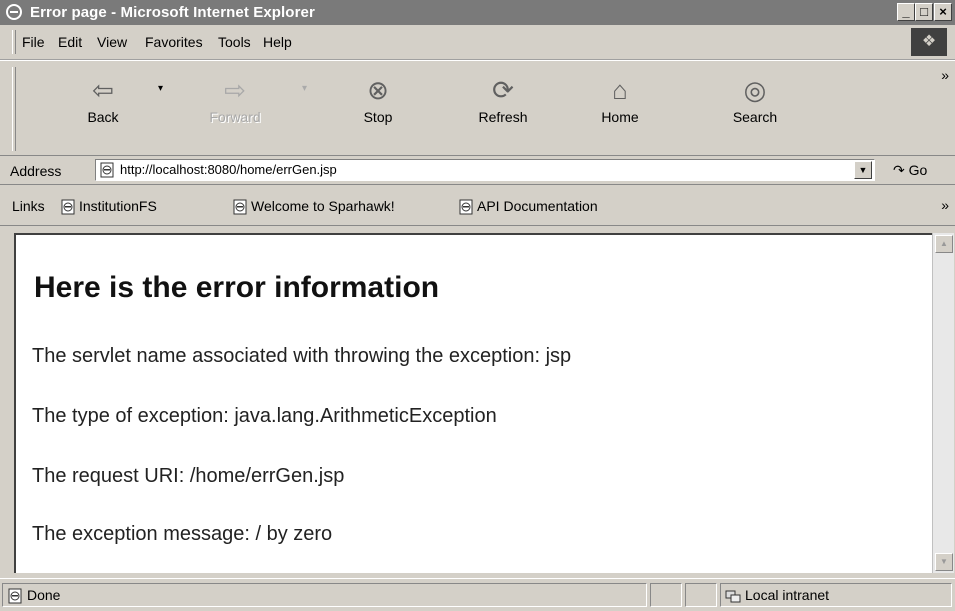 The width and height of the screenshot is (955, 611). I want to click on search-button: ◎ Search, so click(755, 111).